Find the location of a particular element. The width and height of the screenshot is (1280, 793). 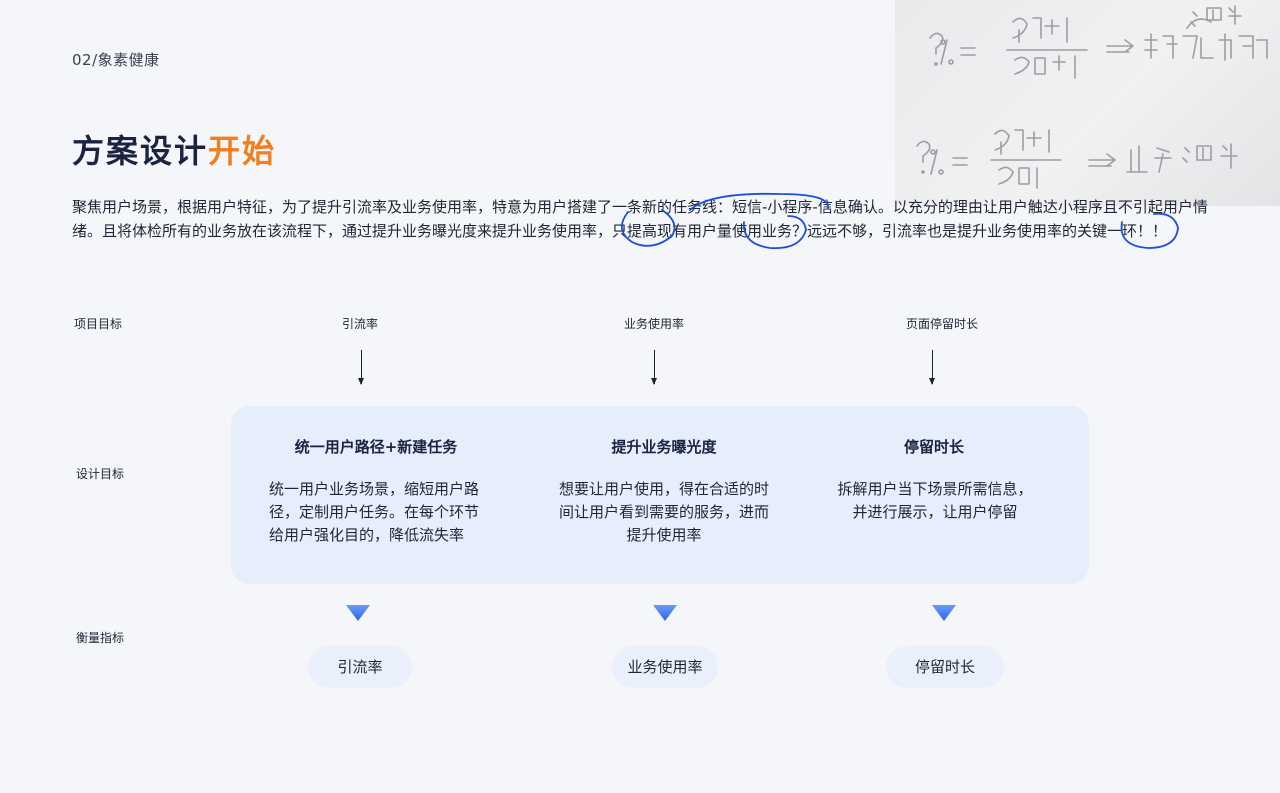

section-label: 02/象素健康 is located at coordinates (116, 60).